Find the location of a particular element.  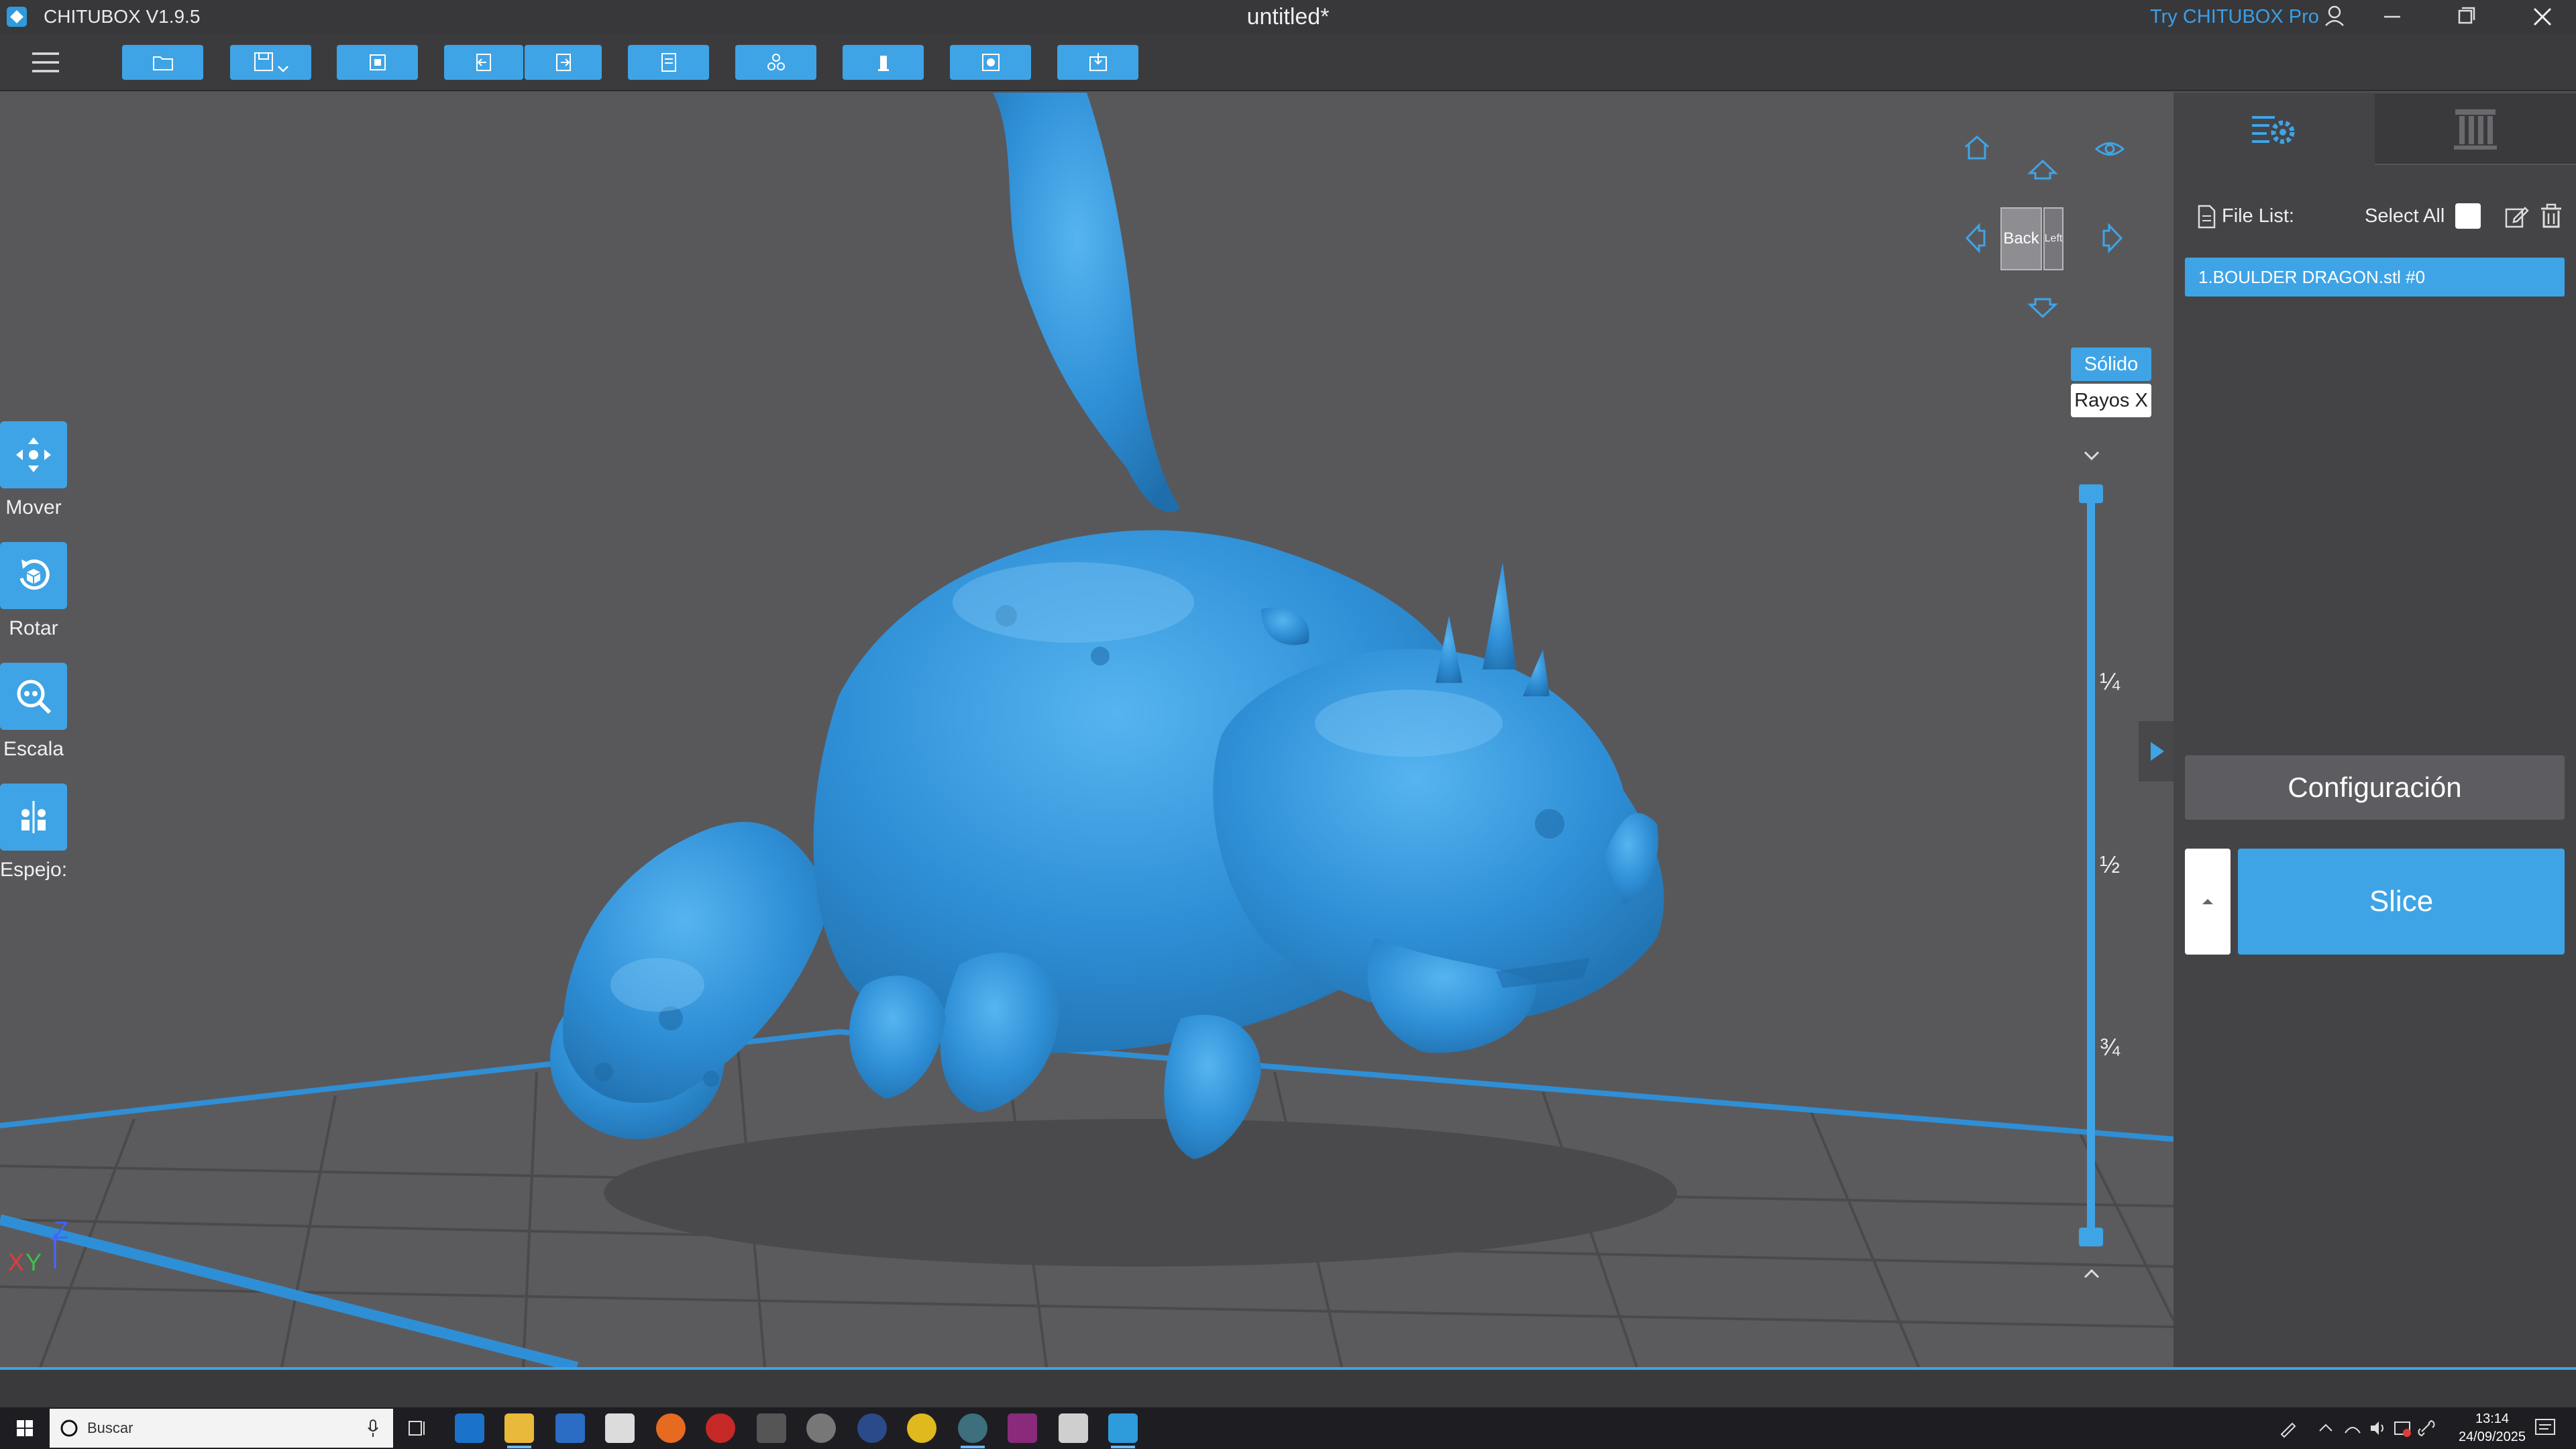

view-up-arrow-icon is located at coordinates (2042, 169).